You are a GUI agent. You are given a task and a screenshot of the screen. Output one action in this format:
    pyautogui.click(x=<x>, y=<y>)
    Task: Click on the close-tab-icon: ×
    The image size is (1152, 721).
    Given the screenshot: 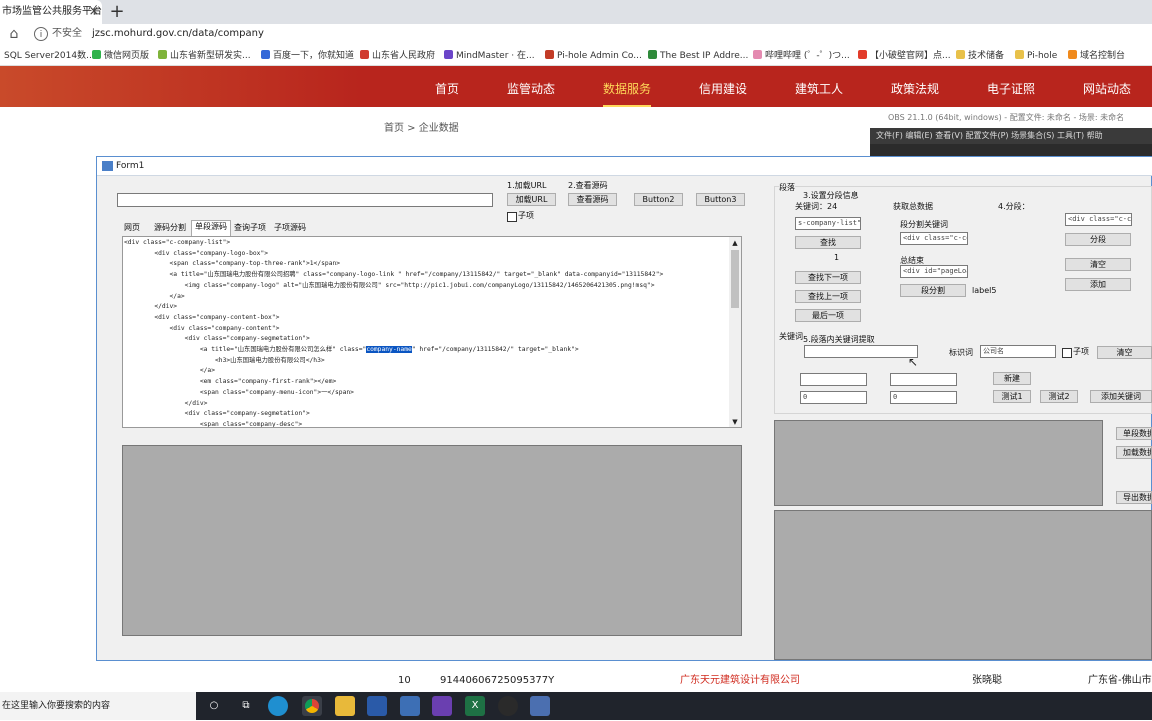 What is the action you would take?
    pyautogui.click(x=94, y=12)
    